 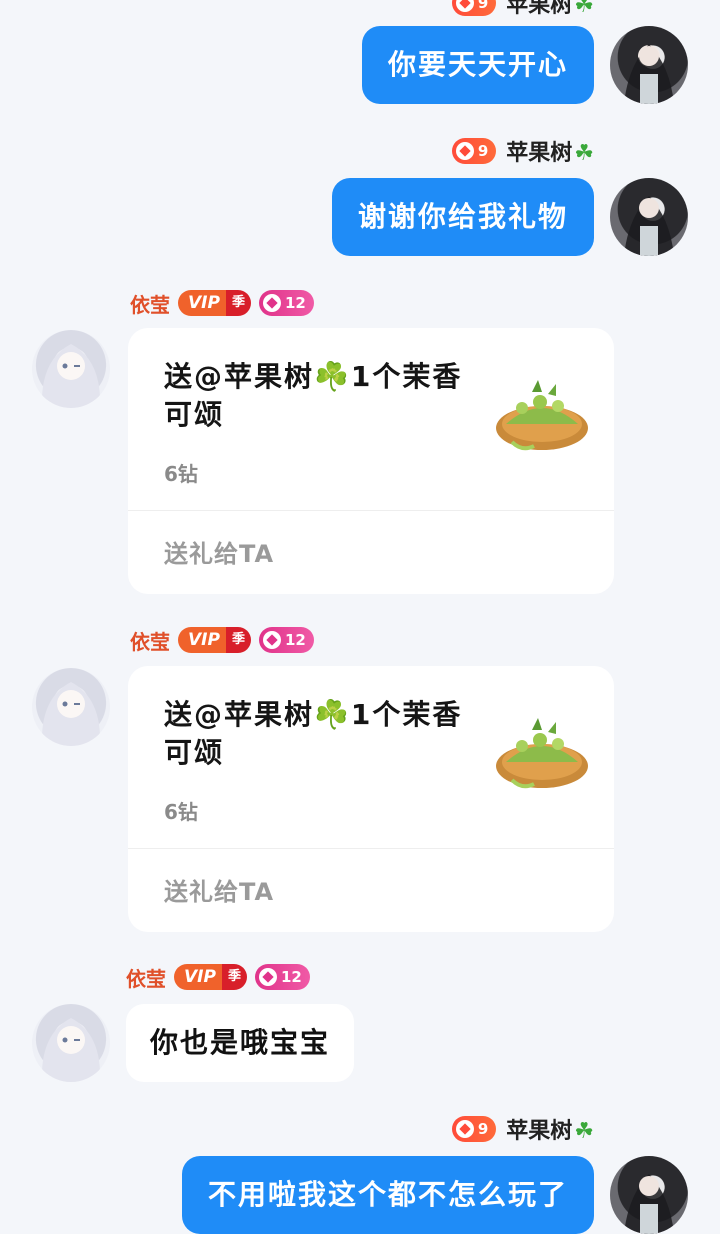 I want to click on chat-bubble-other: 你也是哦宝宝, so click(x=240, y=1043).